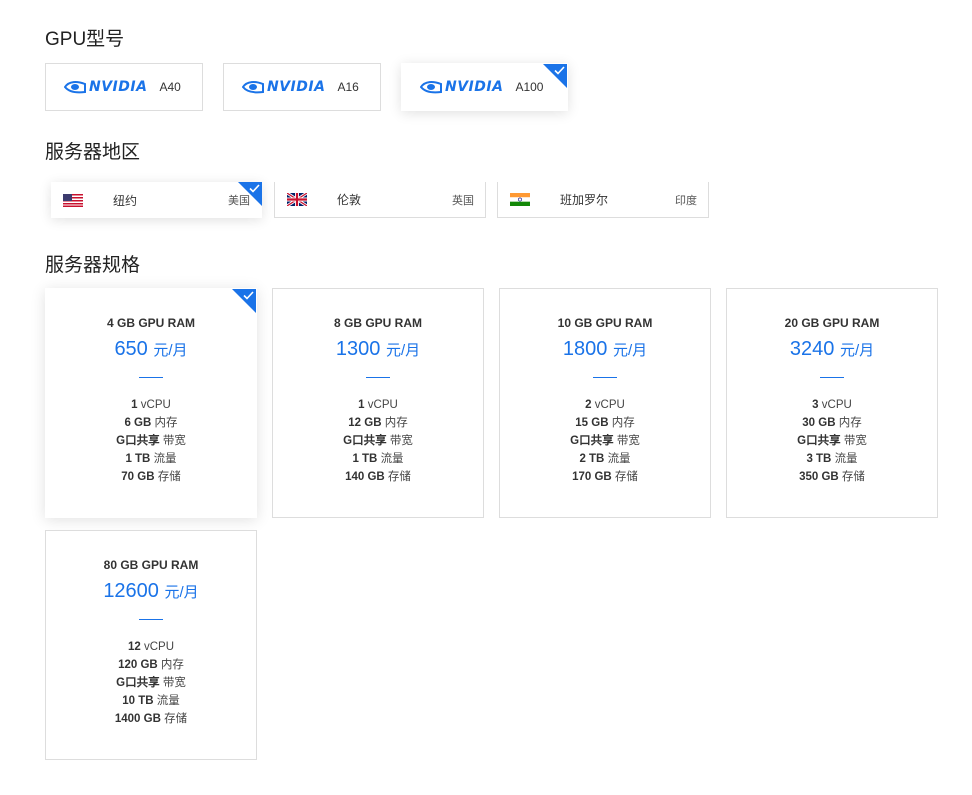  Describe the element at coordinates (832, 423) in the screenshot. I see `spec-ram: 30 GB 内存` at that location.